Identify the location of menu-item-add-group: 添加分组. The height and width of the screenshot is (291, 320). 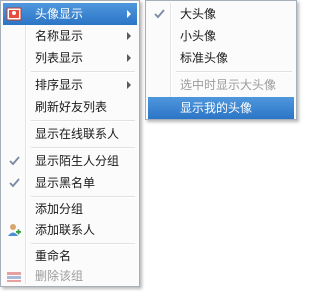
(70, 209).